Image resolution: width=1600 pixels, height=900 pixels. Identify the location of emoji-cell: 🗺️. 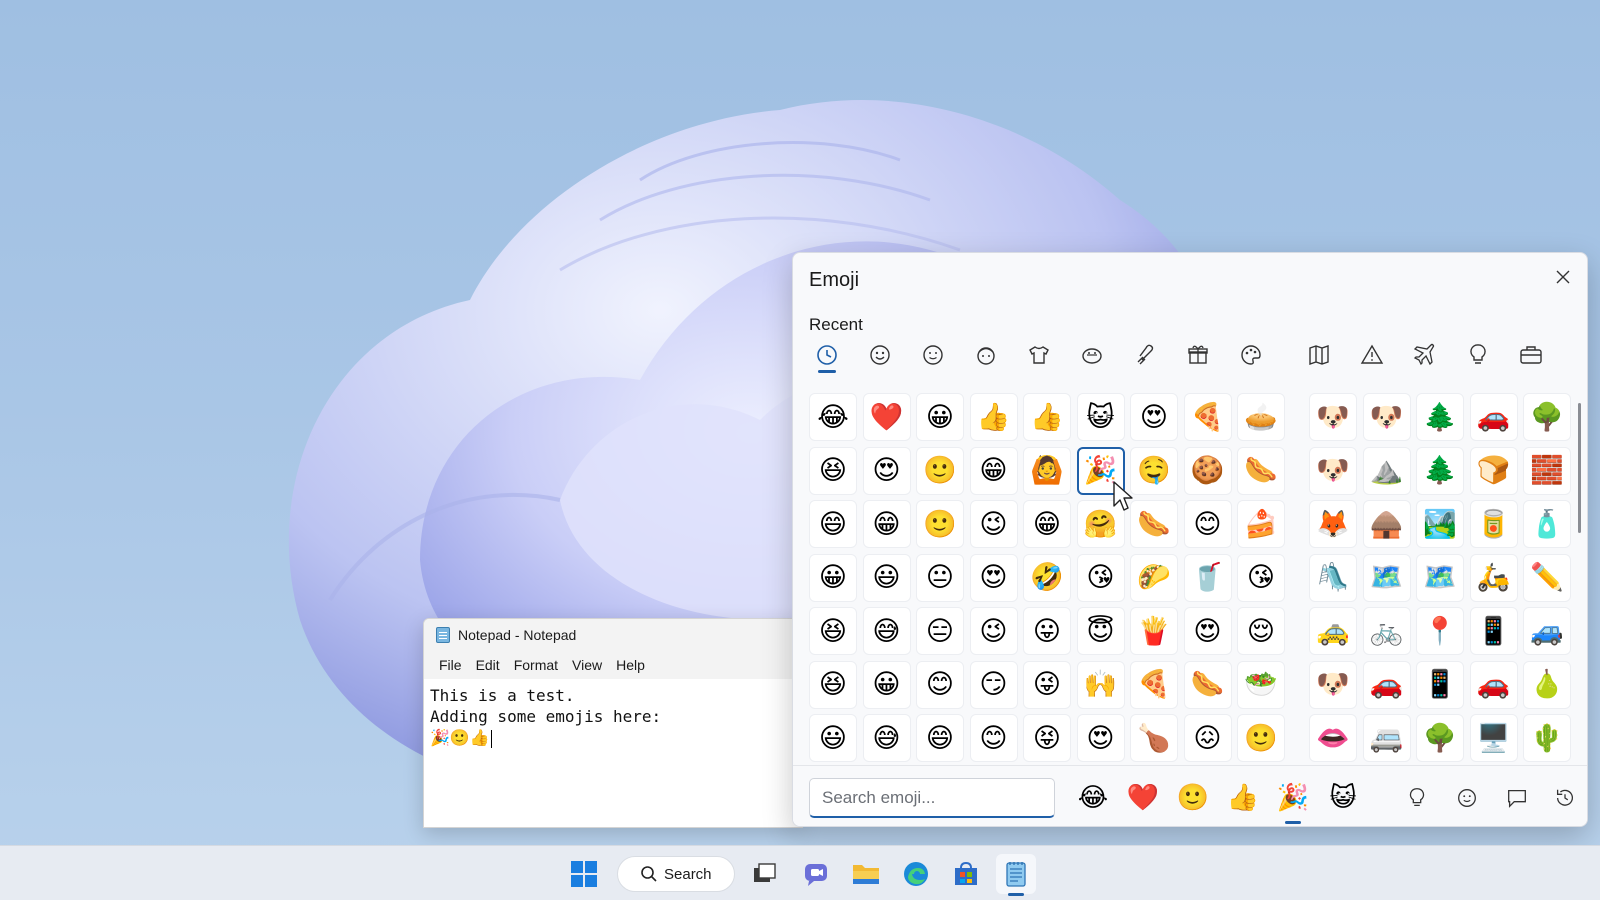
(1386, 577).